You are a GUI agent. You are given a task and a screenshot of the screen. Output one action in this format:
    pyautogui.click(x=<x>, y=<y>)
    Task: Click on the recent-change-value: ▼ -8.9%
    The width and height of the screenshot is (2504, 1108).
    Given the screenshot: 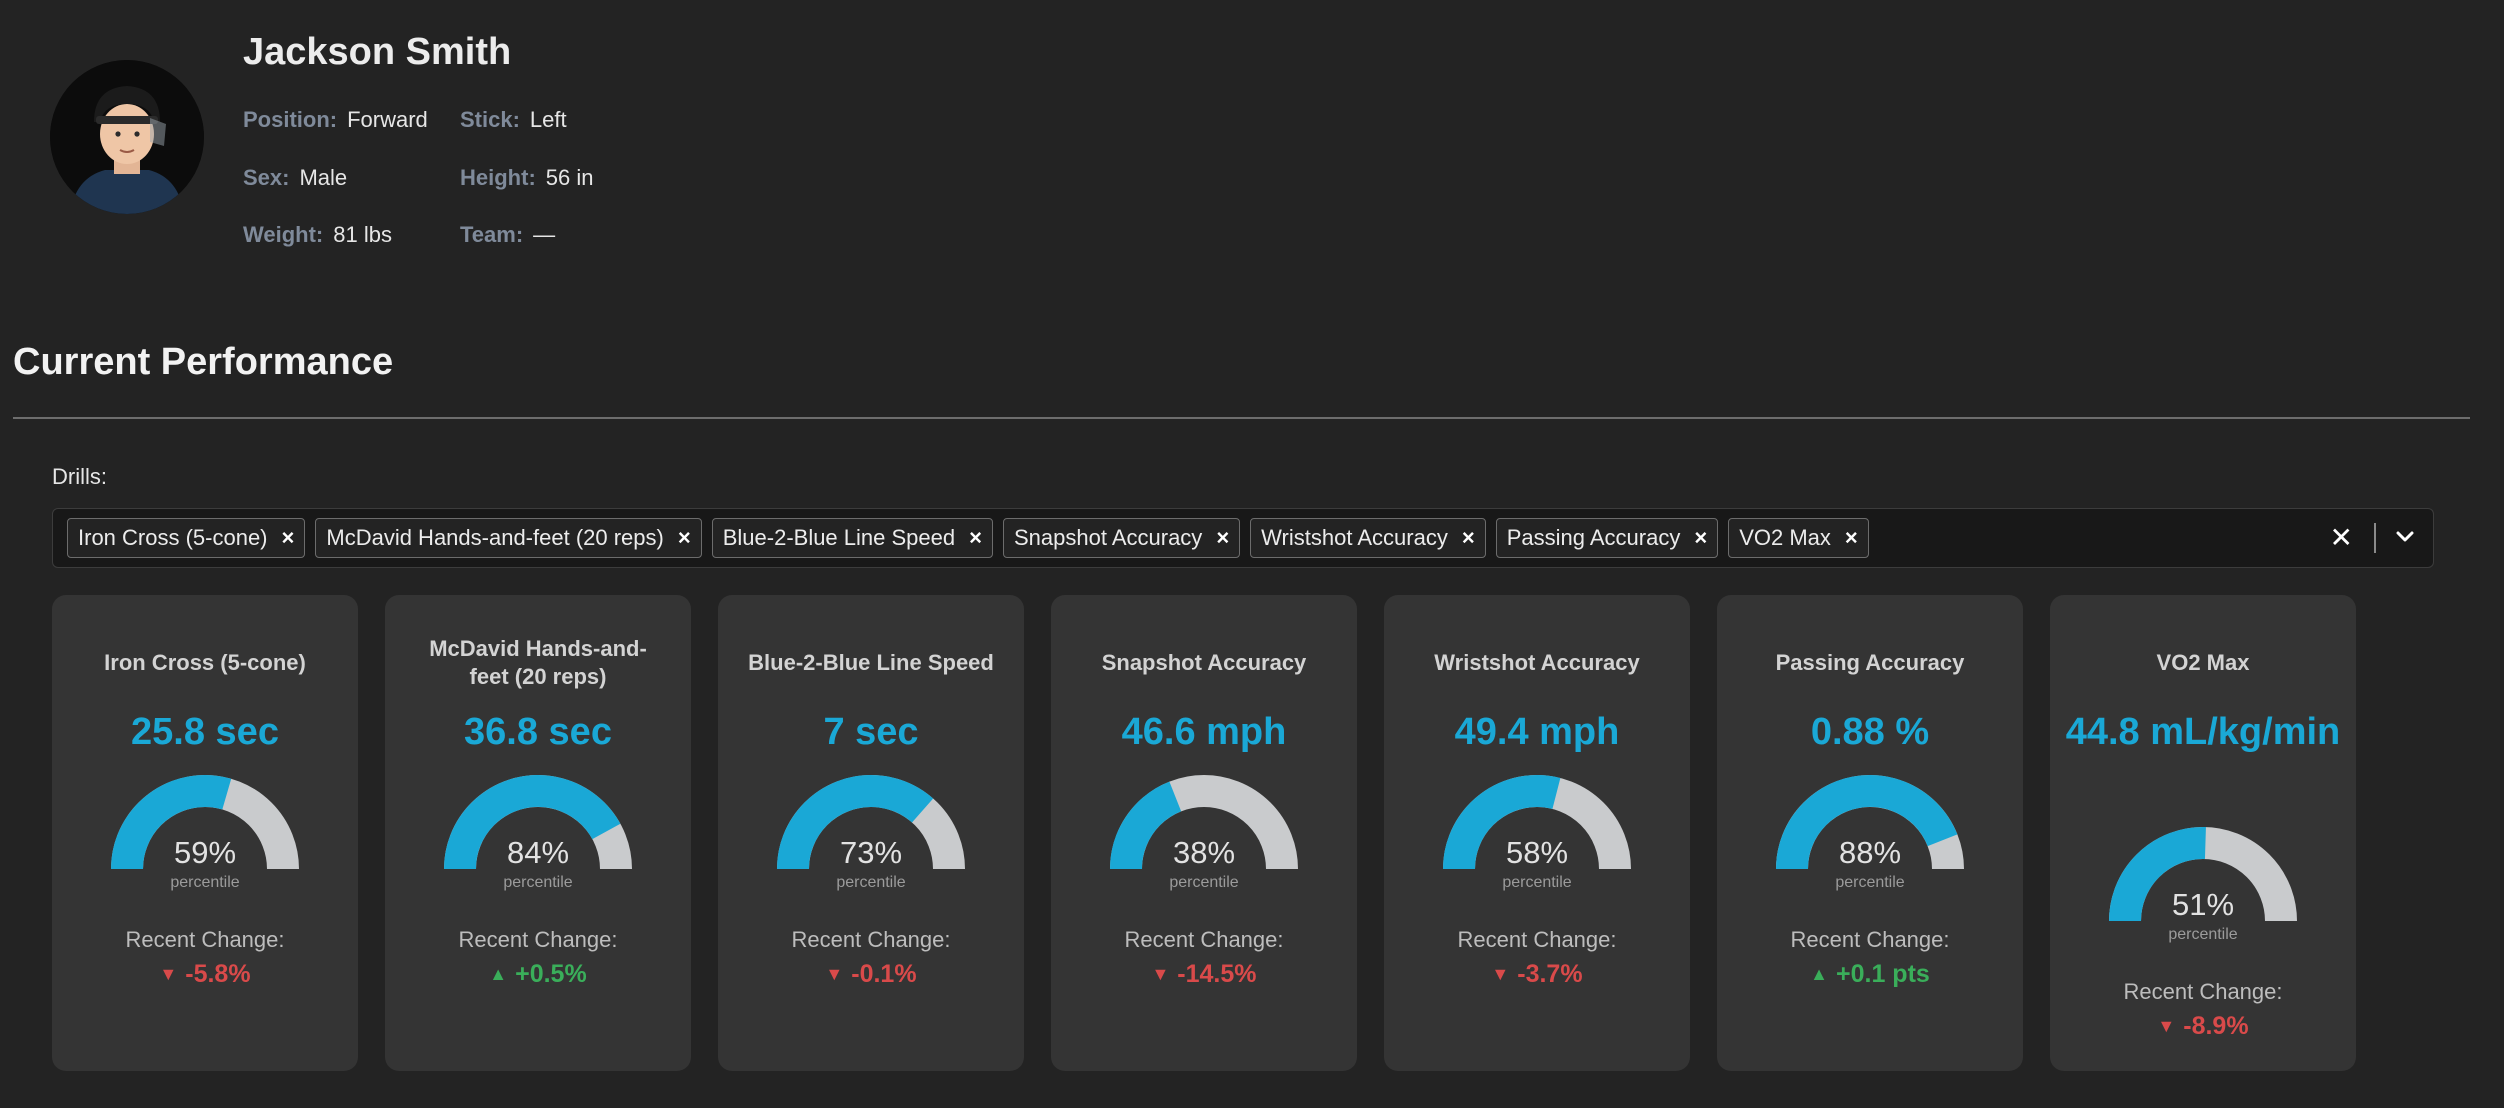 What is the action you would take?
    pyautogui.click(x=2203, y=1026)
    